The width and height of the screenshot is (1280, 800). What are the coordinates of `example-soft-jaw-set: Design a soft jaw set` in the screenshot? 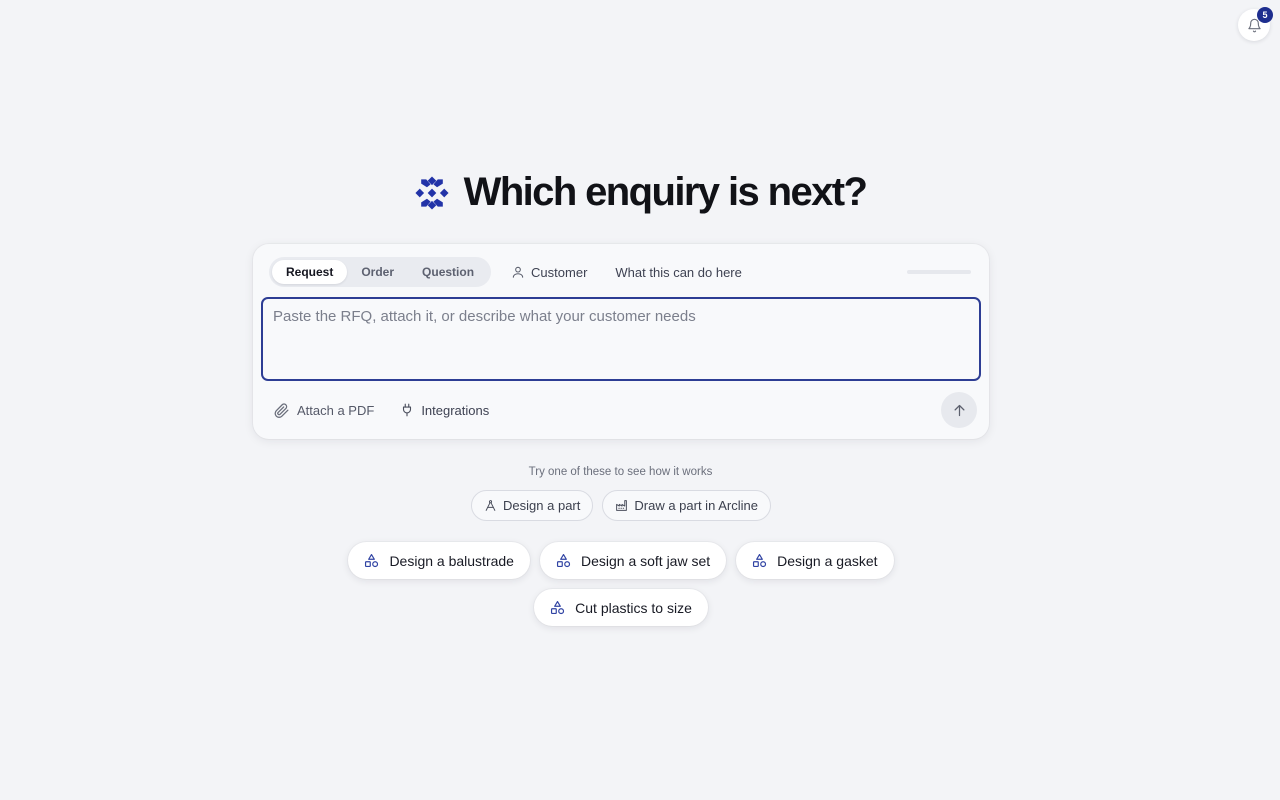 It's located at (633, 560).